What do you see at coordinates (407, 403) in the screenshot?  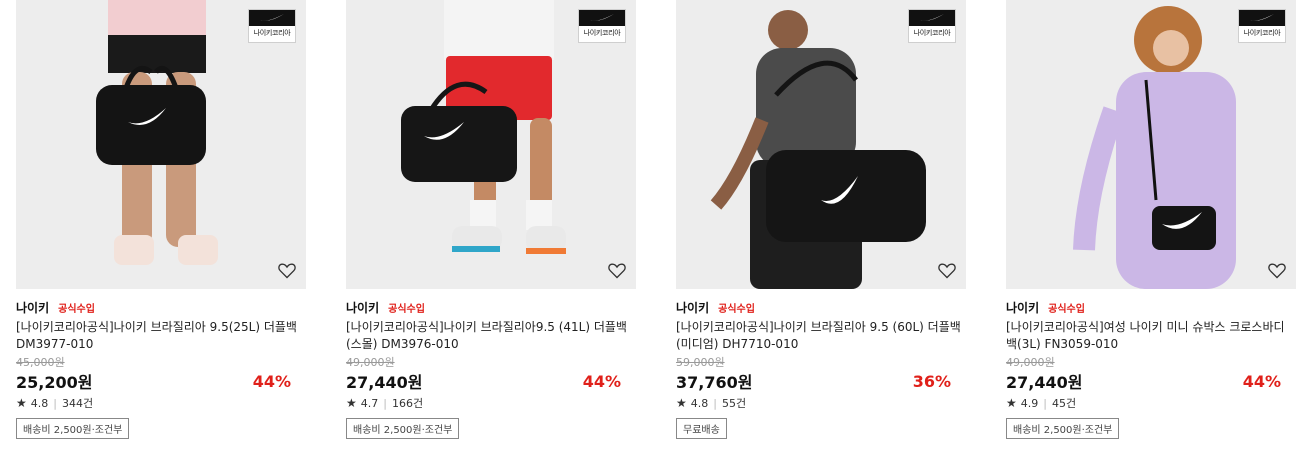 I see `review-count: 166건` at bounding box center [407, 403].